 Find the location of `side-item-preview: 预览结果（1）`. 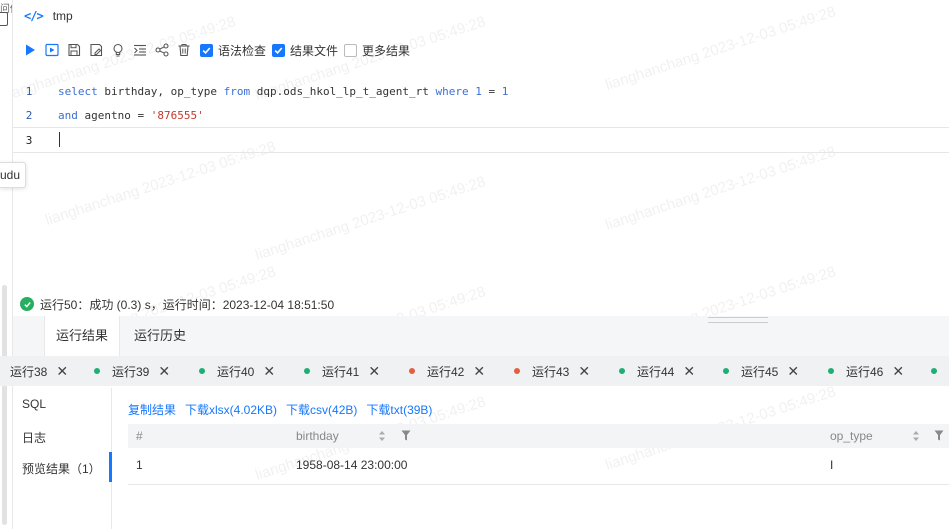

side-item-preview: 预览结果（1） is located at coordinates (61, 468).